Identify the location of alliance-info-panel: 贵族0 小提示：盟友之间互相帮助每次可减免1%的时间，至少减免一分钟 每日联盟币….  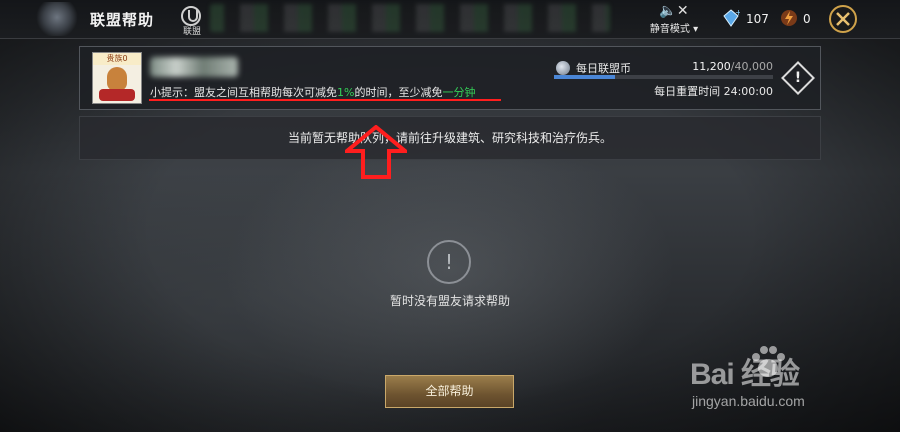
(450, 78).